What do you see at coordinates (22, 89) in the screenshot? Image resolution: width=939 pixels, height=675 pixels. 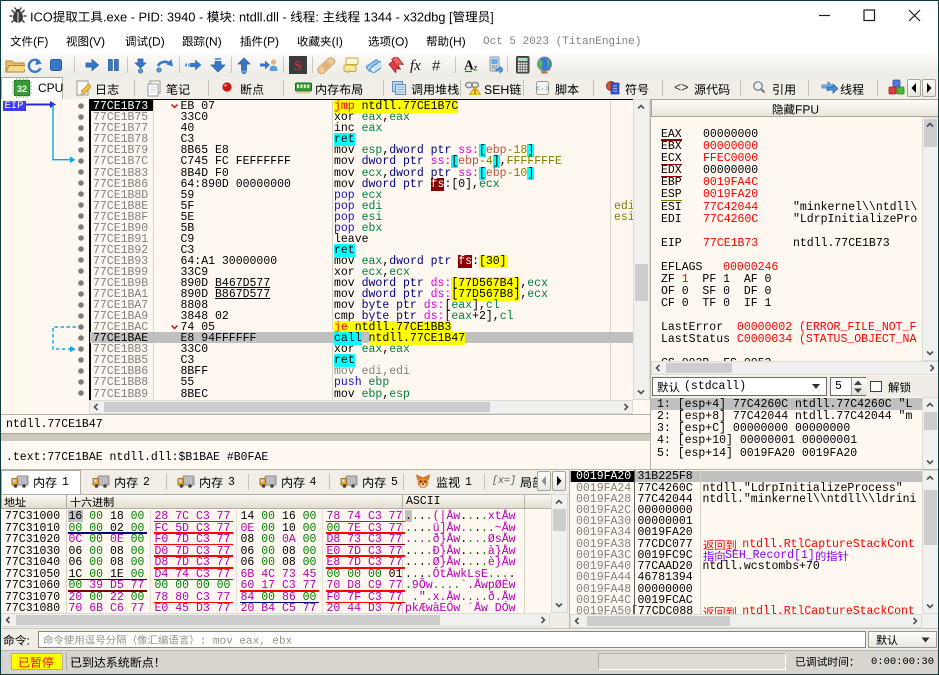 I see `svg-text: 32` at bounding box center [22, 89].